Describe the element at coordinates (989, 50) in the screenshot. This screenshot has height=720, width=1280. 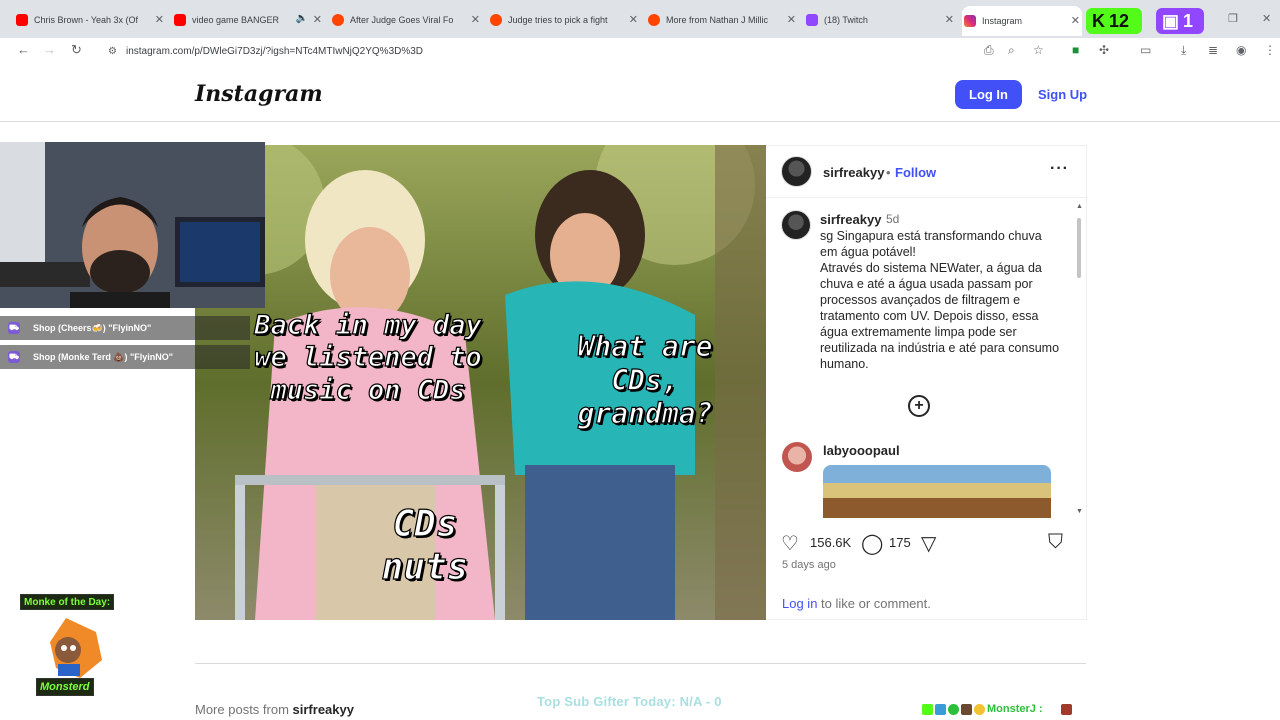
I see `install-app-icon: ⎙` at that location.